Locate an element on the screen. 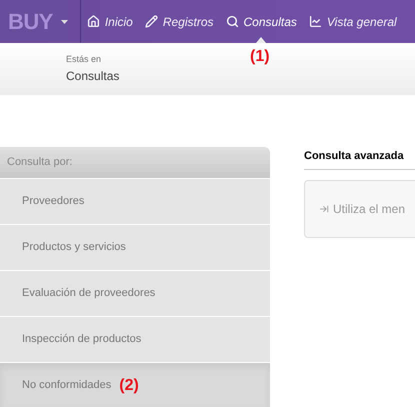 The width and height of the screenshot is (415, 407). breadcrumb-current: Consultas is located at coordinates (93, 76).